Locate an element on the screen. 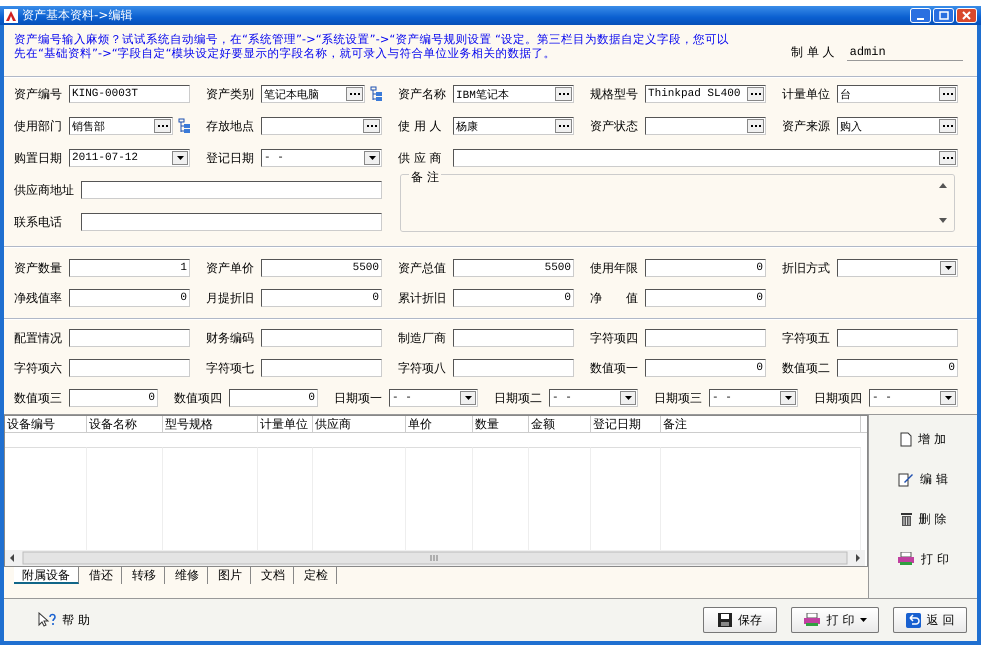  tab: 图片 is located at coordinates (230, 575).